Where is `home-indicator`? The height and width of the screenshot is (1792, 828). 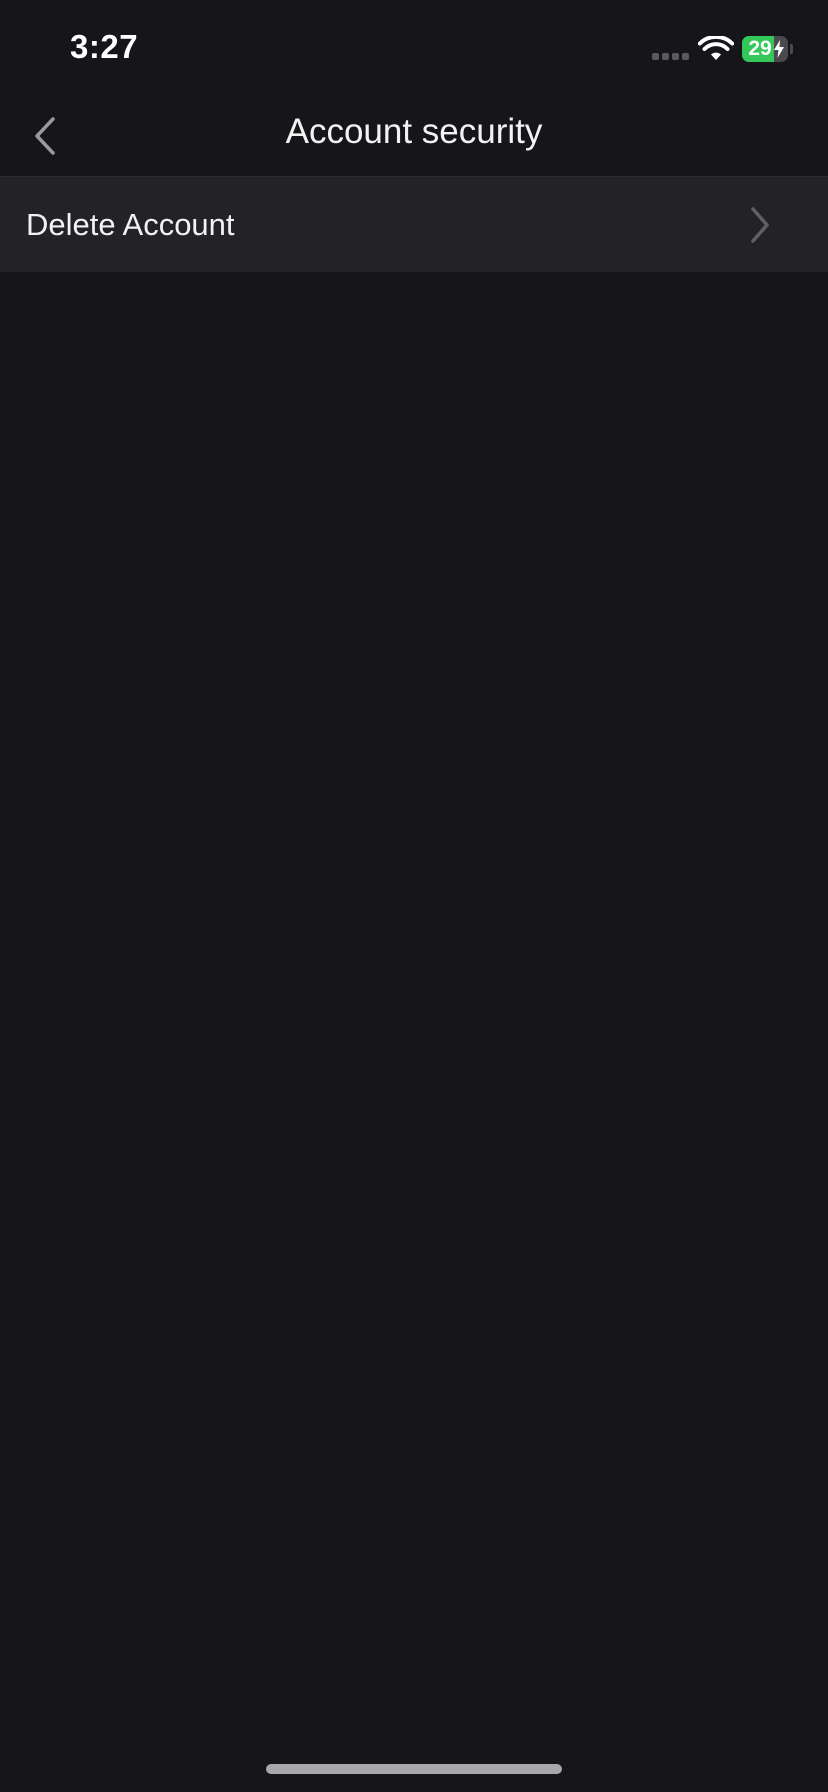
home-indicator is located at coordinates (414, 1769).